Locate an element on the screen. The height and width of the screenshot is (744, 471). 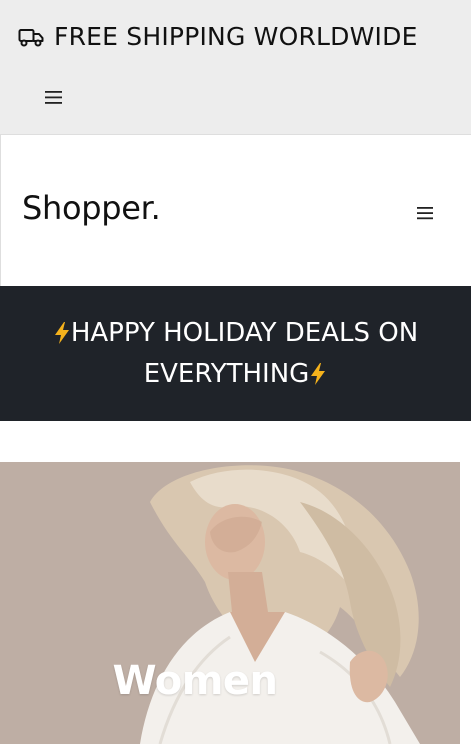
shipping-notice: FREE SHIPPING WORLDWIDE is located at coordinates (218, 36).